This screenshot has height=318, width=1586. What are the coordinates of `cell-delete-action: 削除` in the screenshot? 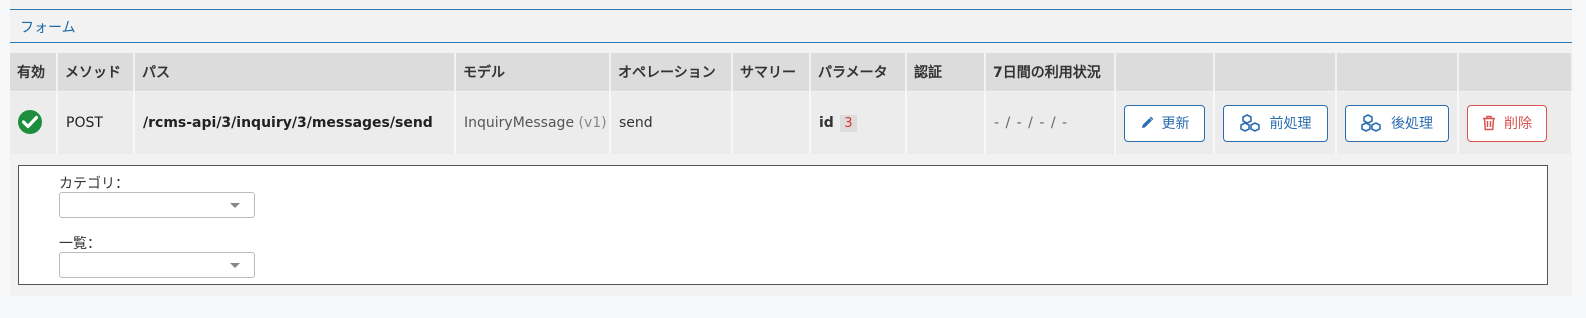 It's located at (1515, 122).